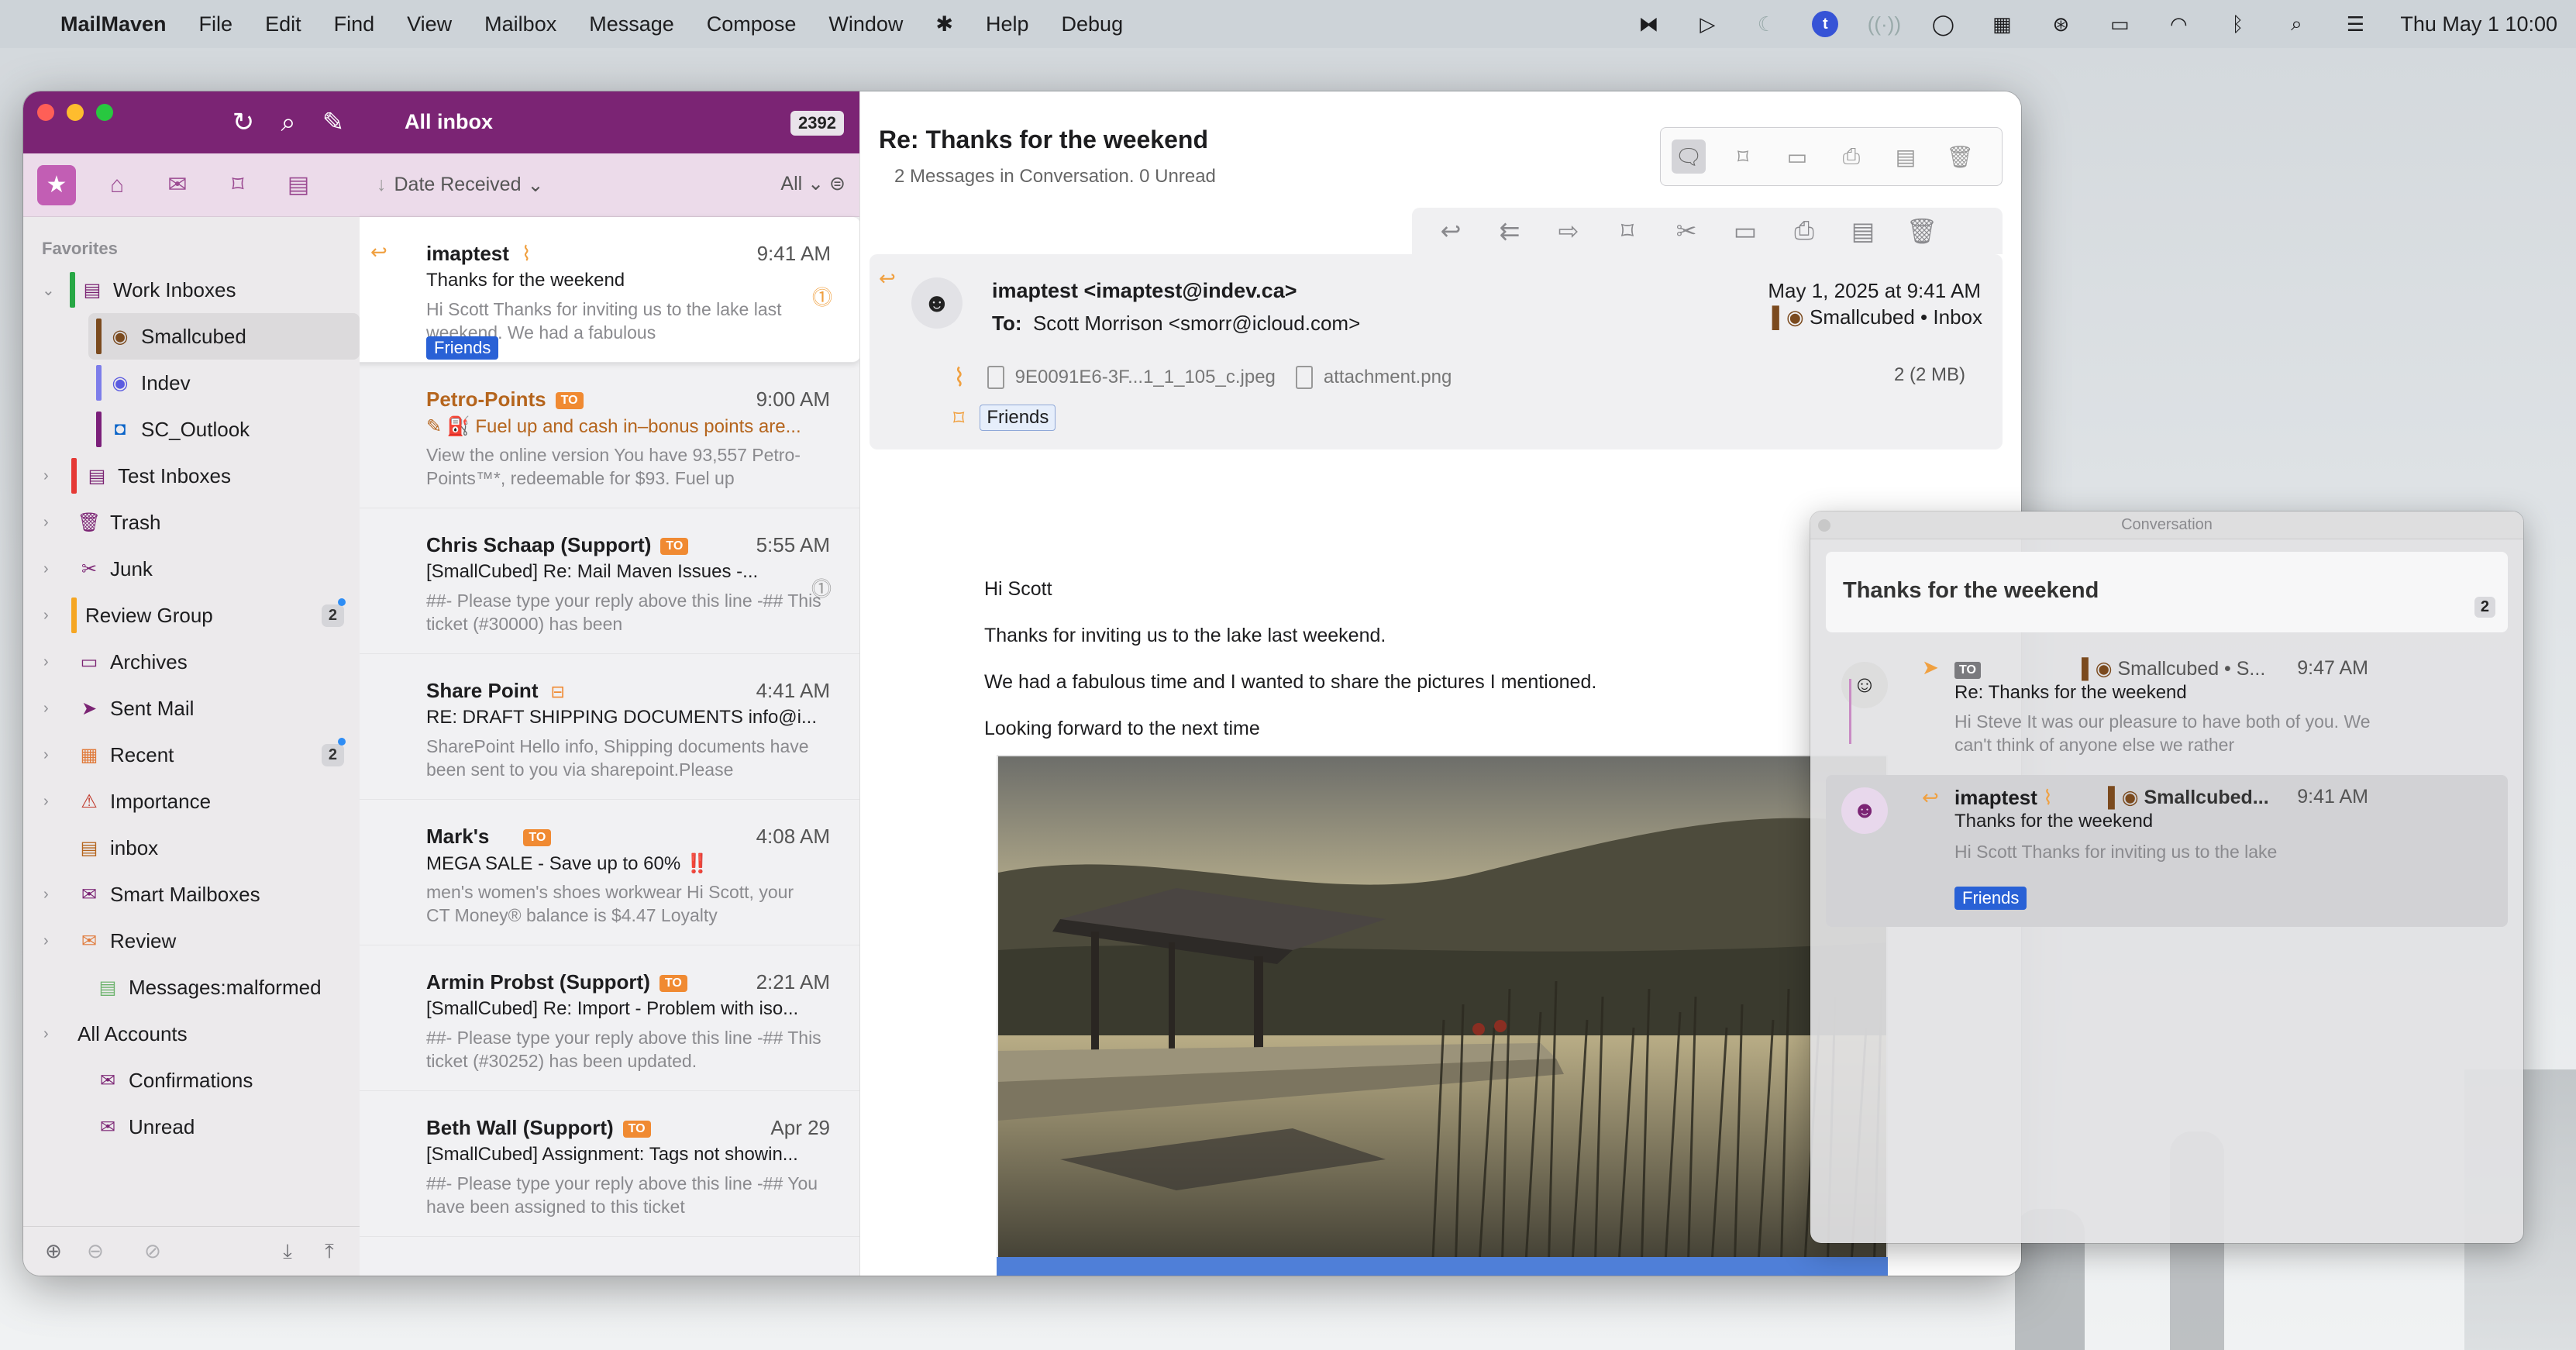 This screenshot has width=2576, height=1350. What do you see at coordinates (752, 24) in the screenshot?
I see `menu-compose: Compose` at bounding box center [752, 24].